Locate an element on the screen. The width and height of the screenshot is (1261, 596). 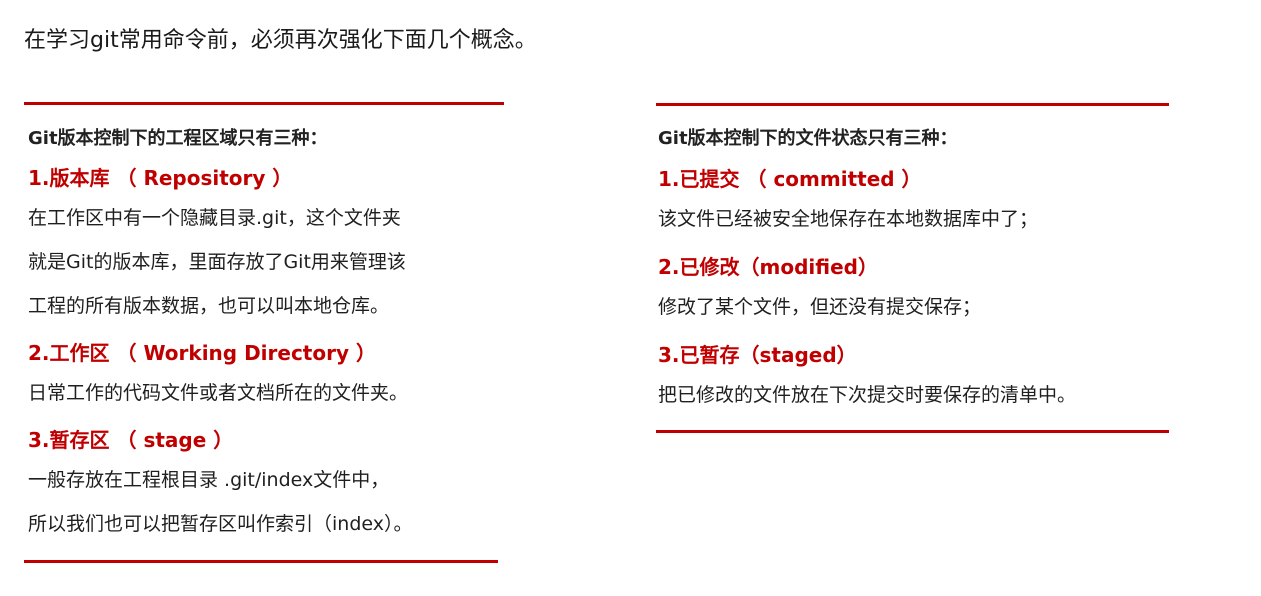
committed-desc-line: 该文件已经被安全地保存在本地数据库中了； is located at coordinates (848, 219).